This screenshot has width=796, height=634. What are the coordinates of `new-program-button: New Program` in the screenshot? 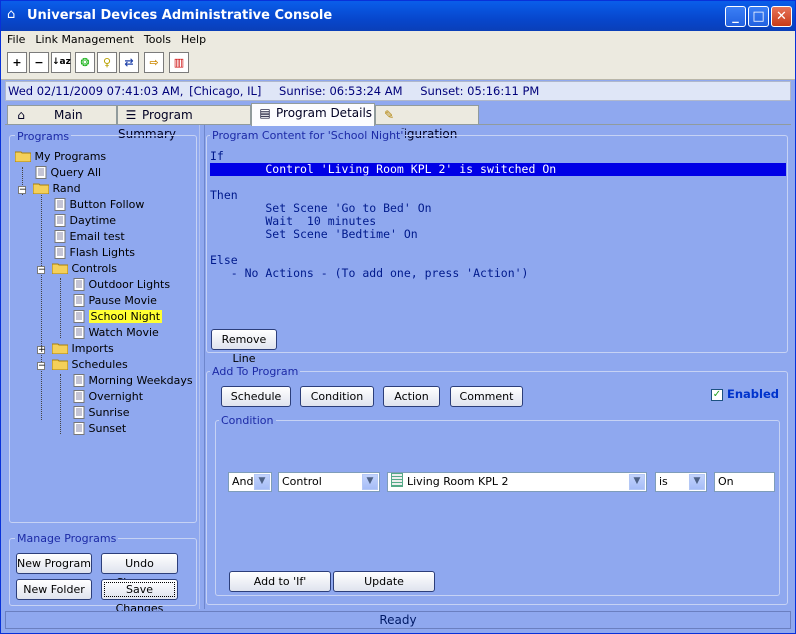 It's located at (54, 563).